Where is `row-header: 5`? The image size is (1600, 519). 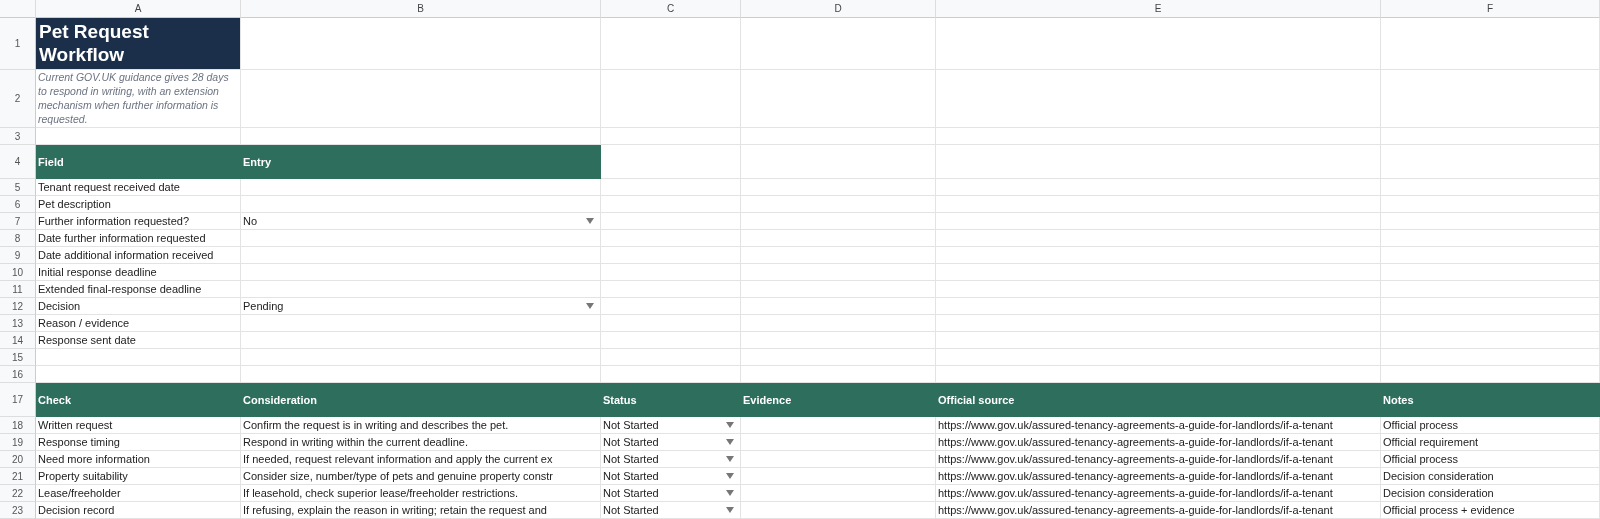
row-header: 5 is located at coordinates (18, 187).